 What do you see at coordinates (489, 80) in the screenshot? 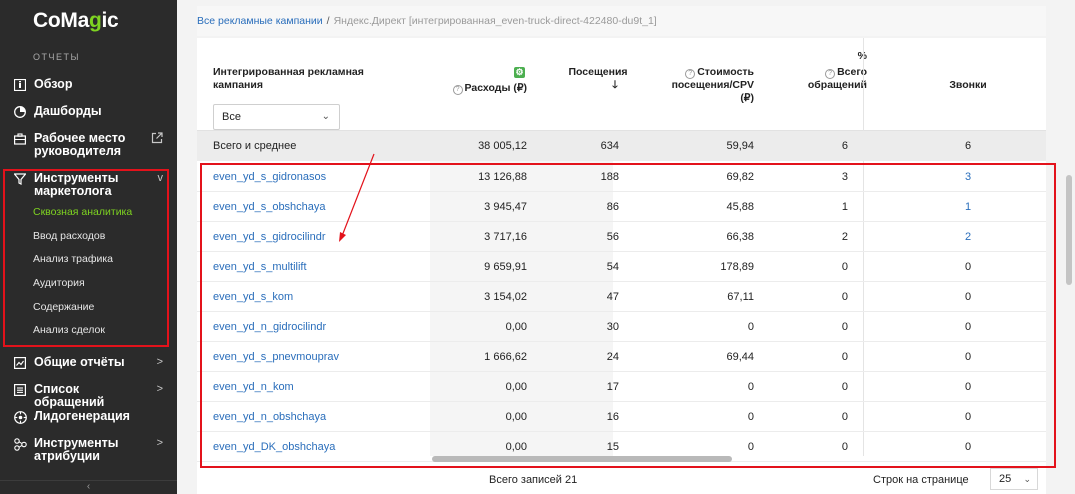
I see `header-expenses: ⚙ ? Расходы (₽)` at bounding box center [489, 80].